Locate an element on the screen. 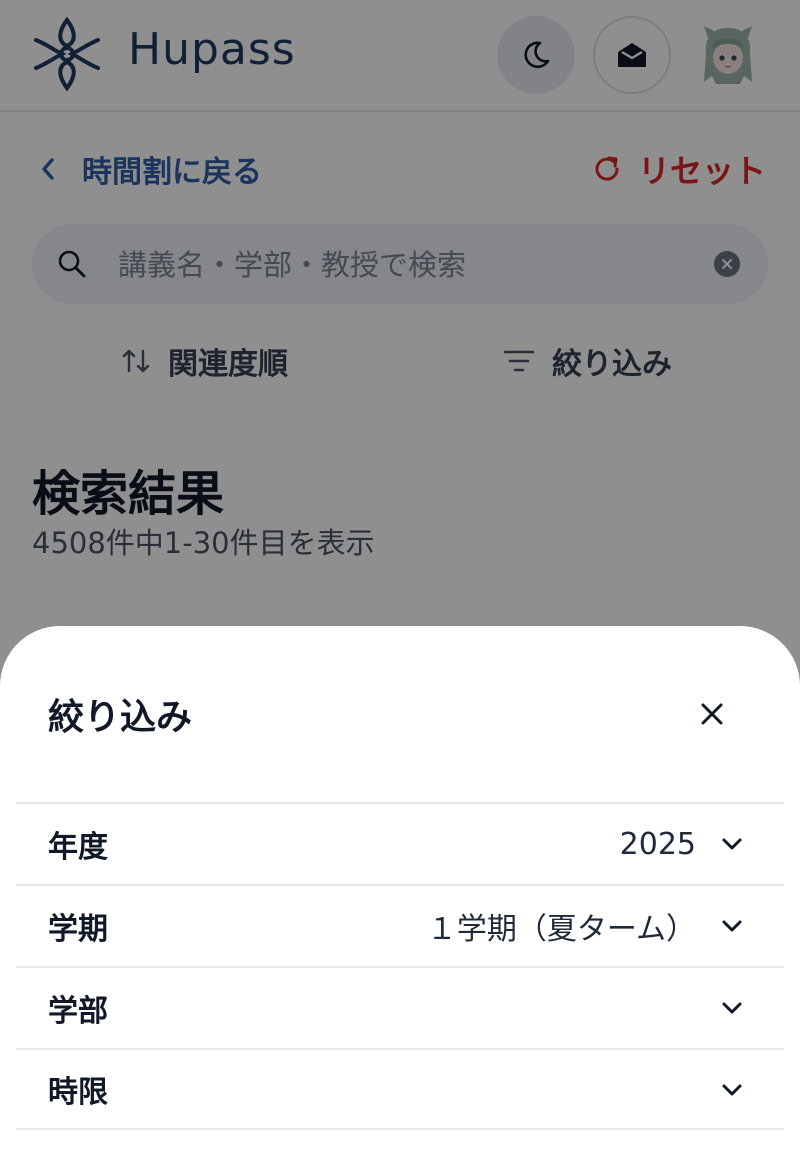  filter-value-term: １学期（夏ターム） is located at coordinates (561, 929).